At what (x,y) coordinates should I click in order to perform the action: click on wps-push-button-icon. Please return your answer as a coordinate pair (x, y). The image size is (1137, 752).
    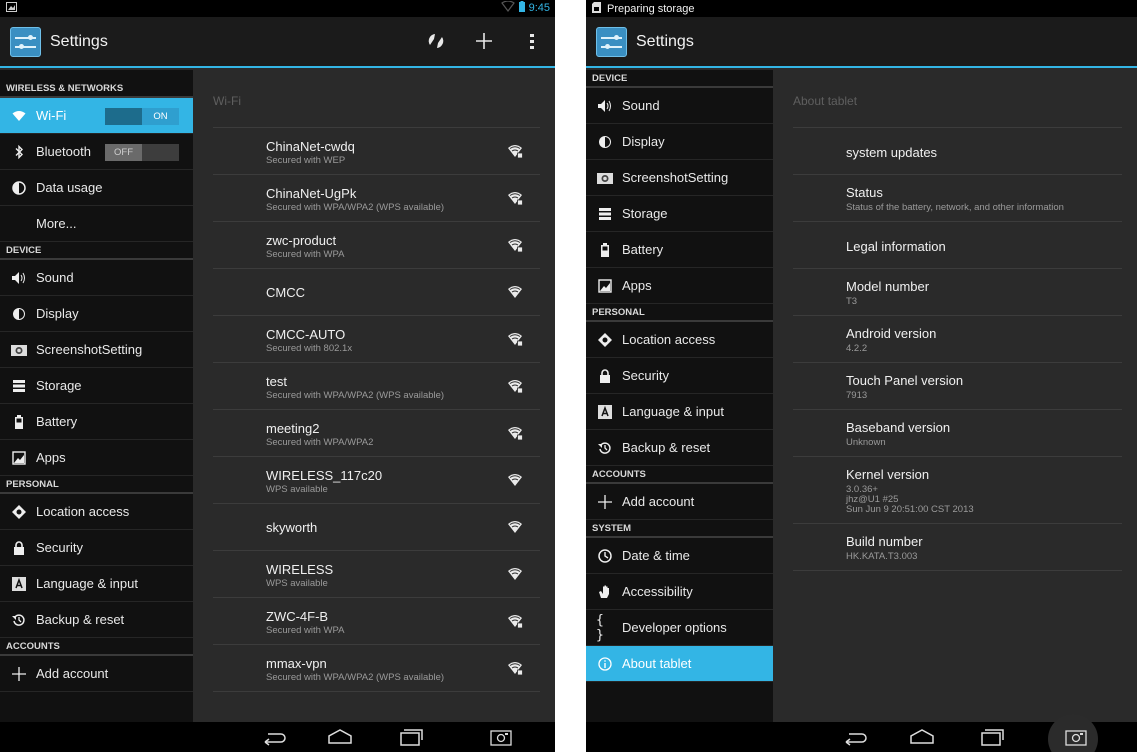
    Looking at the image, I should click on (436, 41).